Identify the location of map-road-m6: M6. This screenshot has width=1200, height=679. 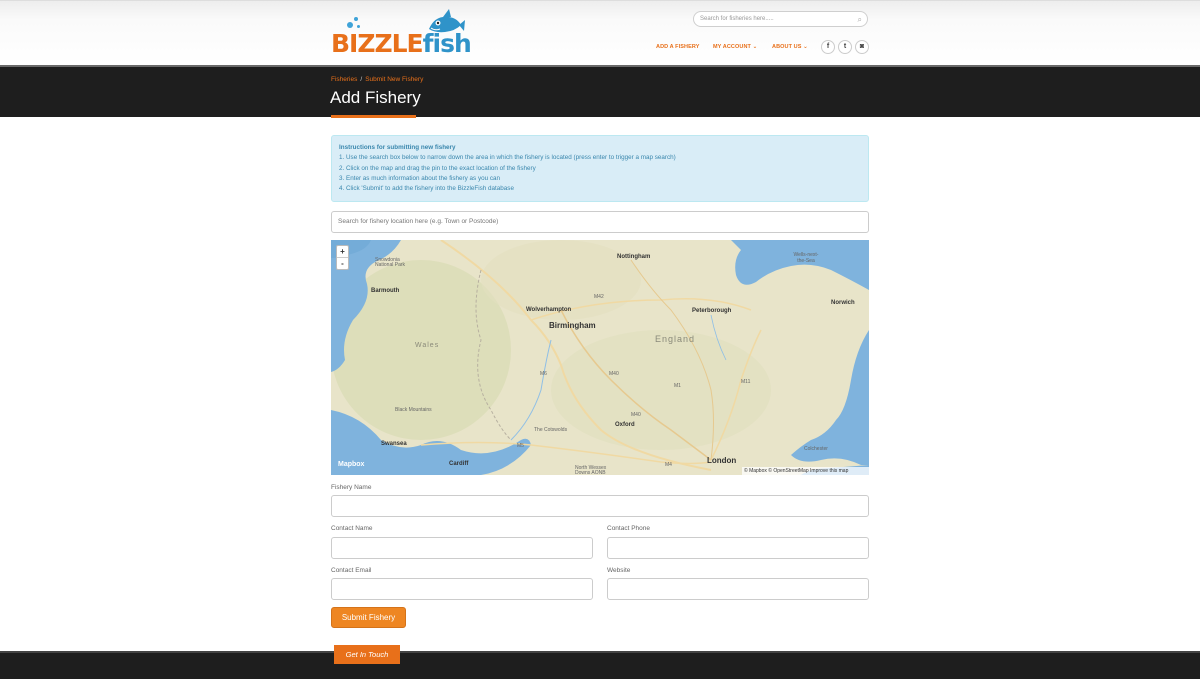
(543, 374).